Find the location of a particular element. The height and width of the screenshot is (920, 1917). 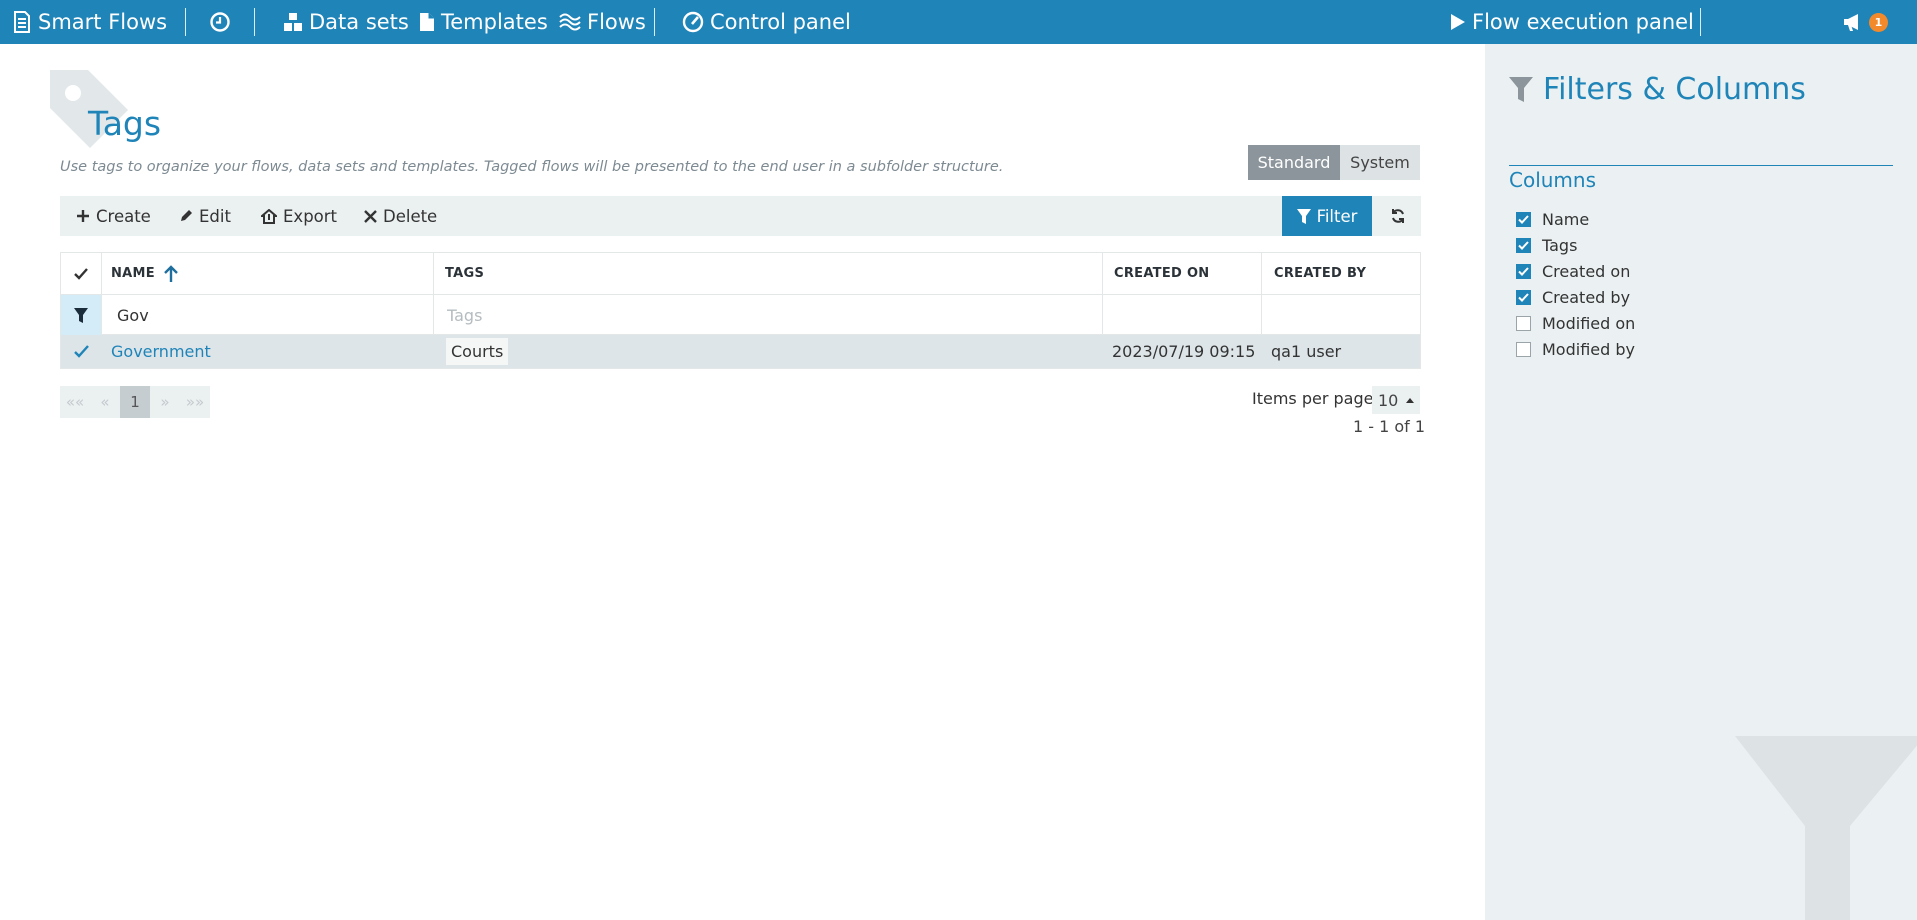

column-header-tags: TAGS is located at coordinates (464, 273).